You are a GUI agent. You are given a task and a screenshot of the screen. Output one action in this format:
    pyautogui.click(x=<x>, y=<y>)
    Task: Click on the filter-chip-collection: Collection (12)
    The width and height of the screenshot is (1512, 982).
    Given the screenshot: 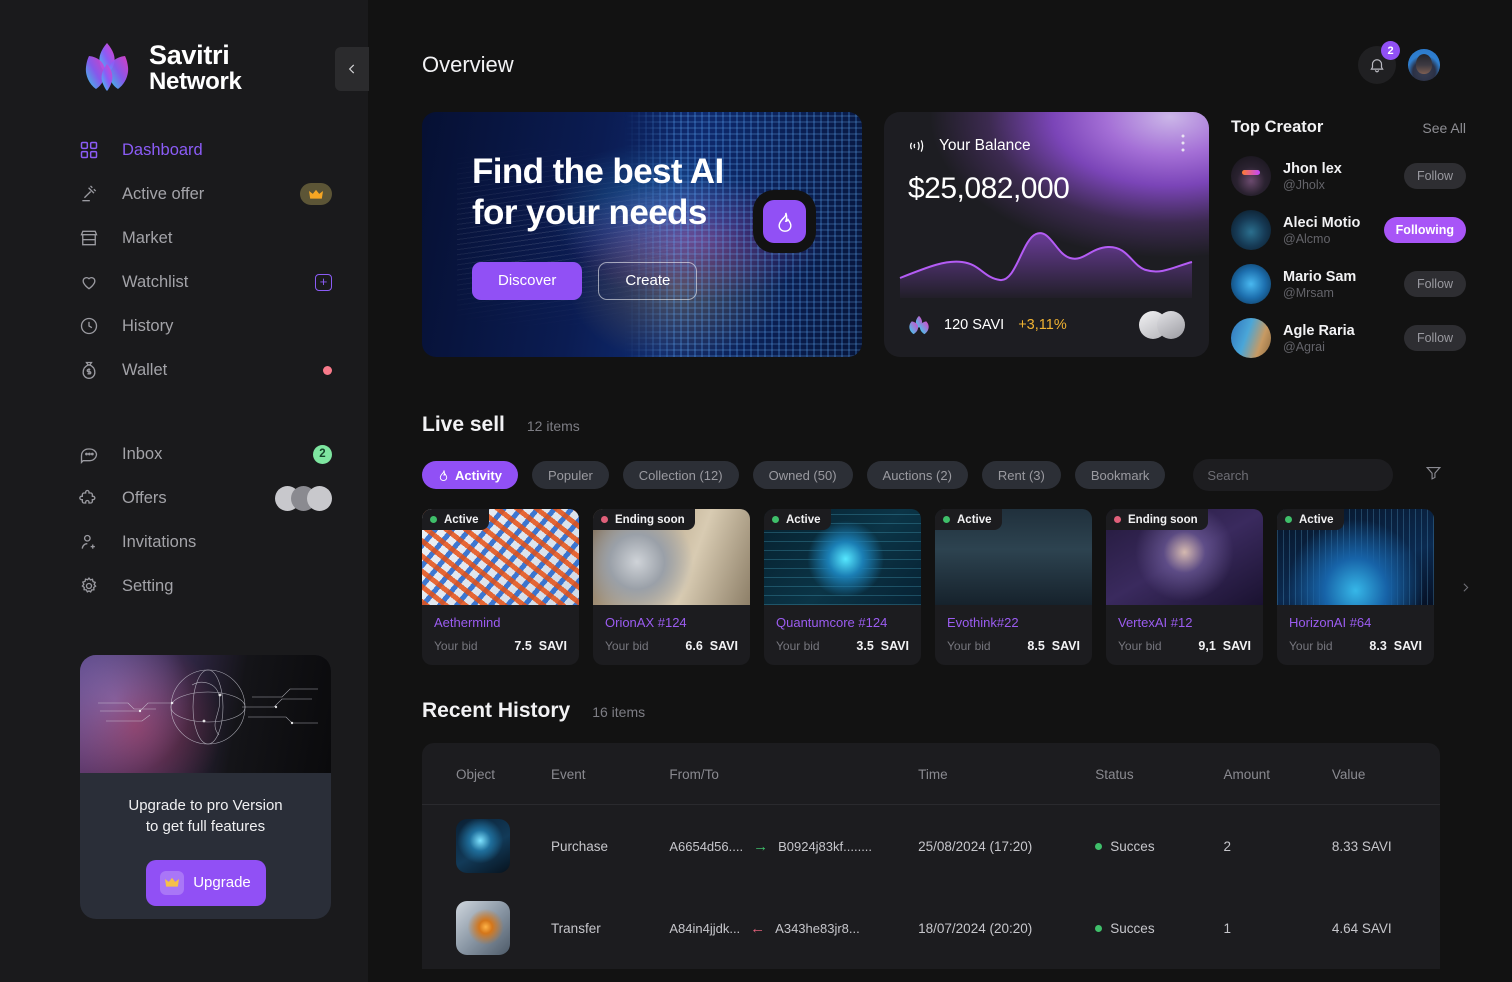 What is the action you would take?
    pyautogui.click(x=680, y=475)
    